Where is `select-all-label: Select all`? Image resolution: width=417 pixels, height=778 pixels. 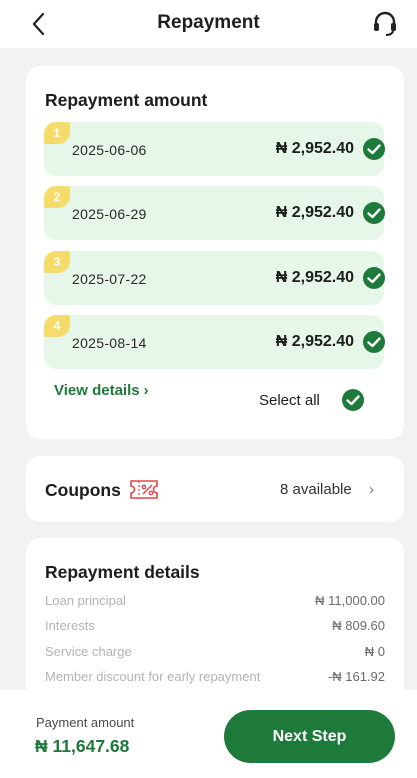
select-all-label: Select all is located at coordinates (289, 400).